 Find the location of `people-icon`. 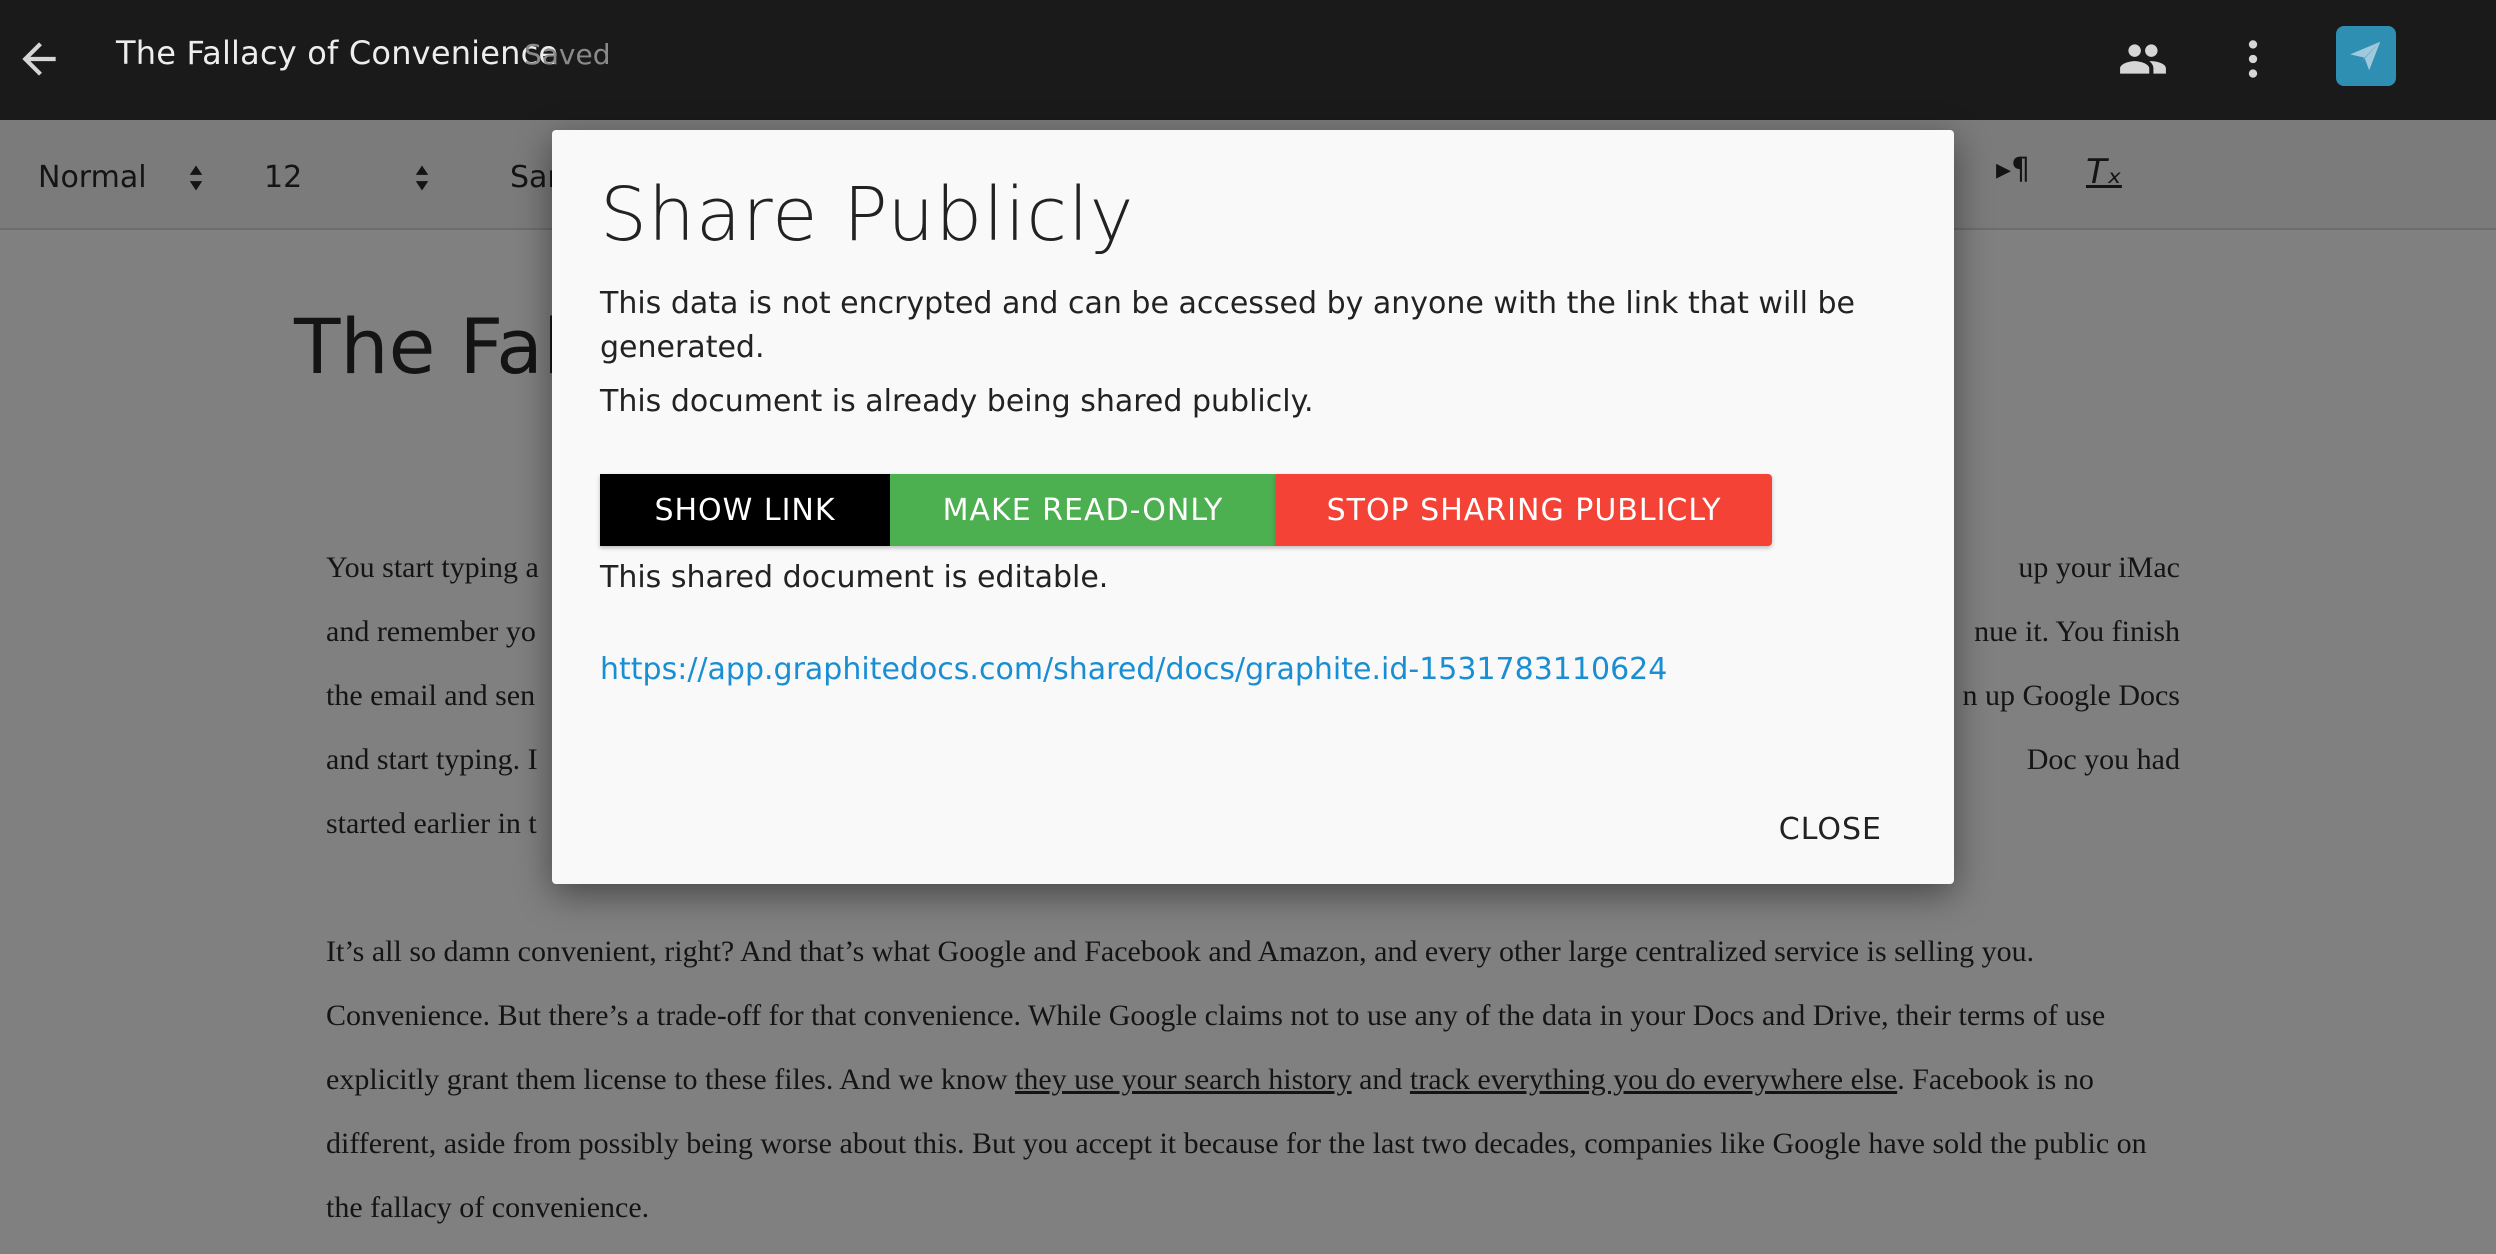

people-icon is located at coordinates (2143, 59).